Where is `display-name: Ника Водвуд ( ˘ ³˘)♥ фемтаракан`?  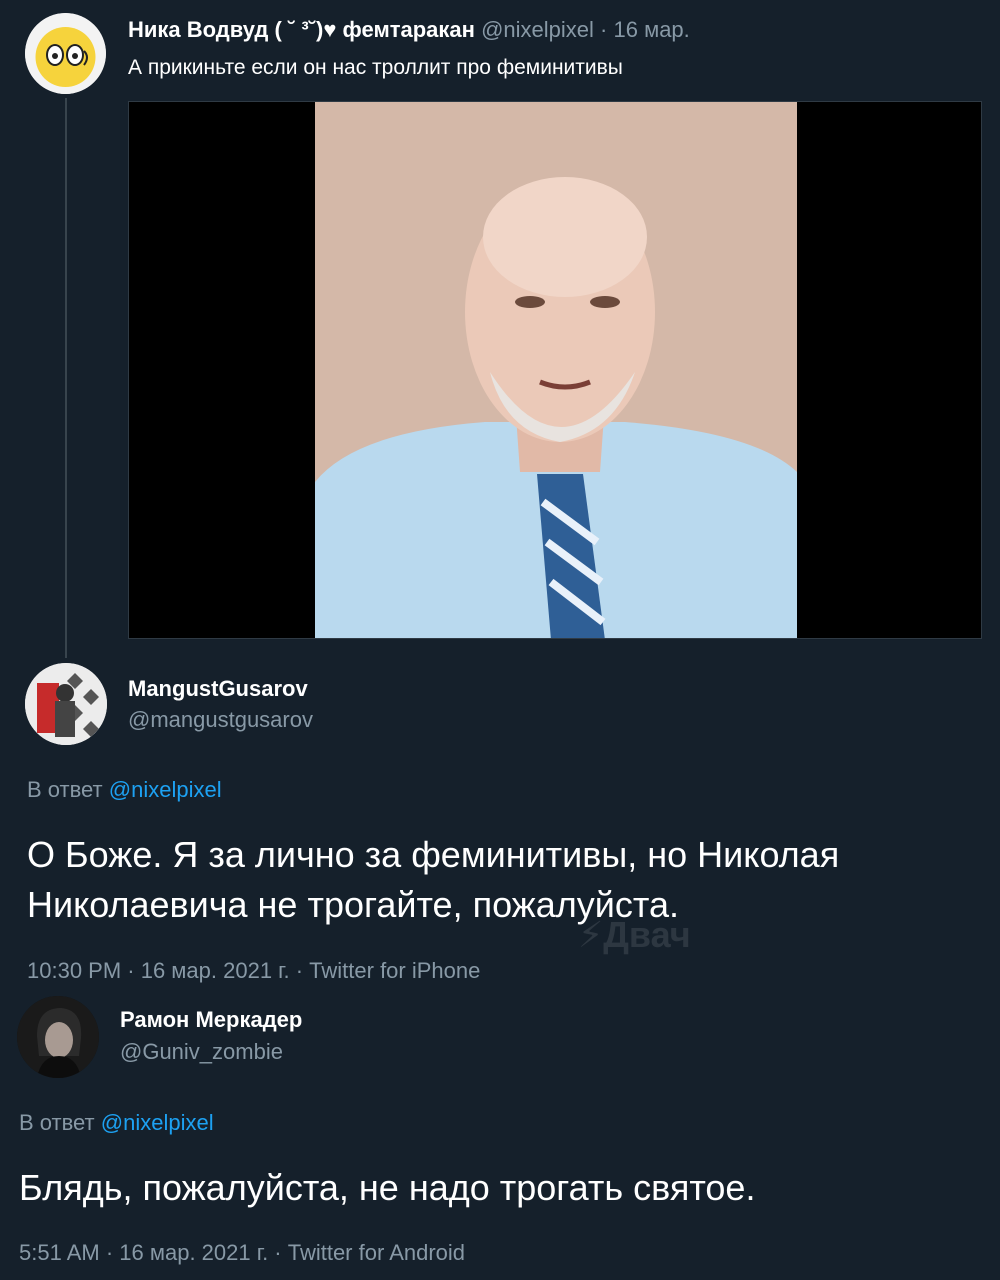 display-name: Ника Водвуд ( ˘ ³˘)♥ фемтаракан is located at coordinates (301, 29).